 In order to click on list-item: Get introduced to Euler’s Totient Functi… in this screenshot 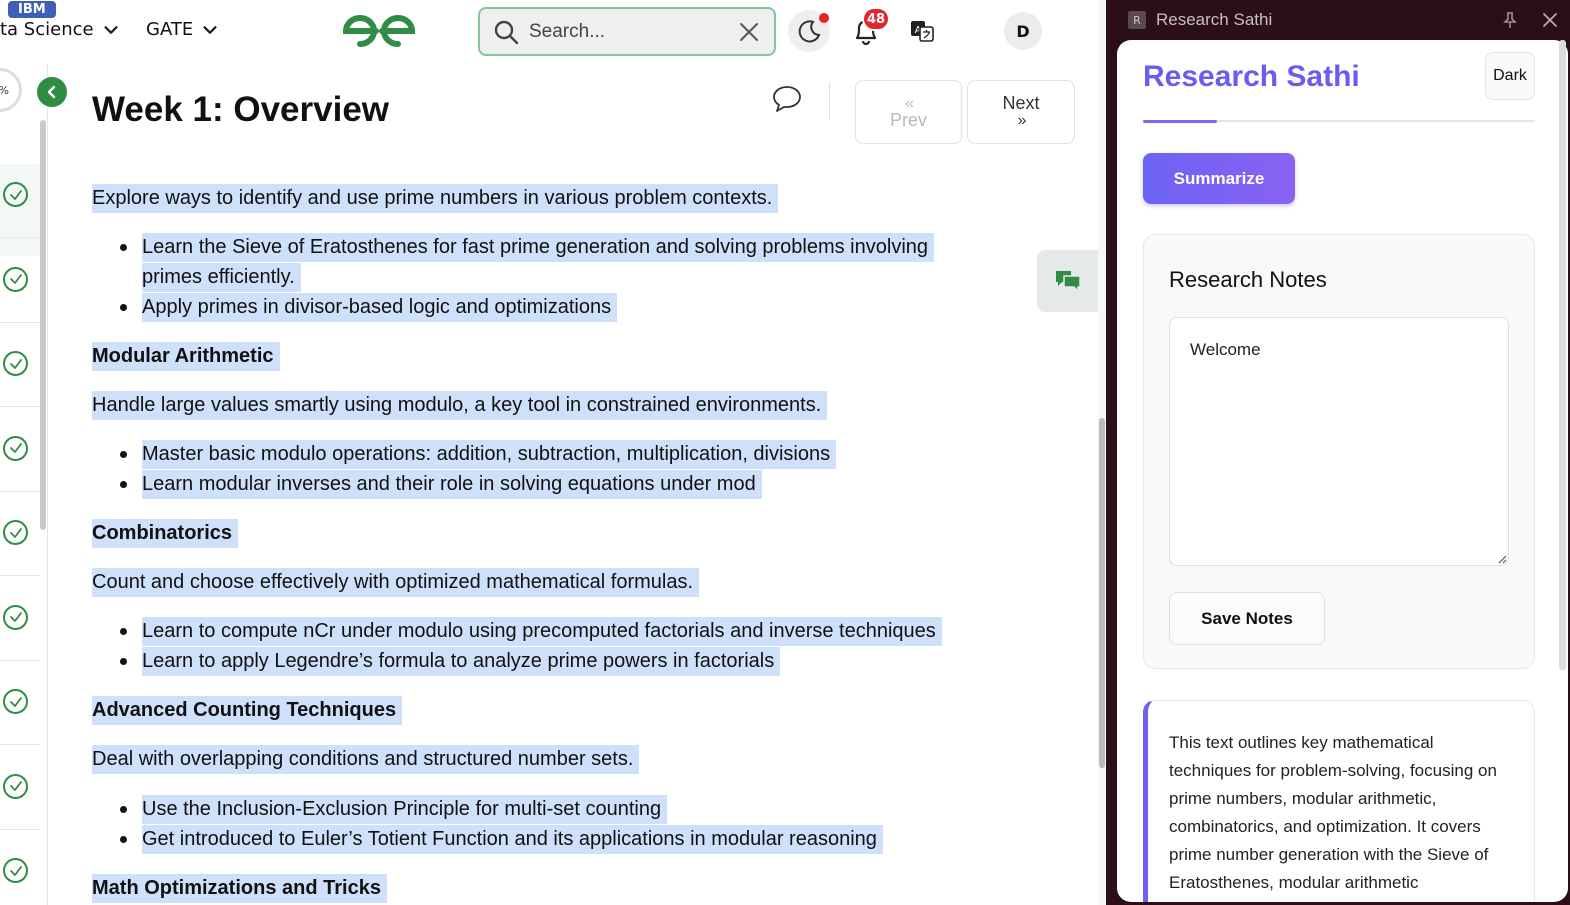, I will do `click(512, 839)`.